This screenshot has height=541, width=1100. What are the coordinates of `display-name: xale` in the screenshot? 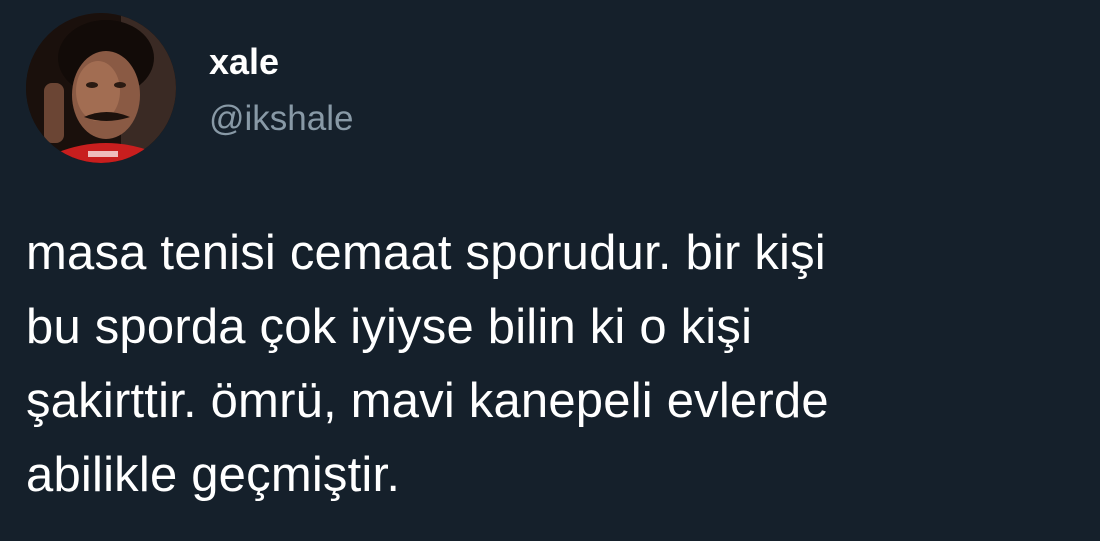 It's located at (244, 62).